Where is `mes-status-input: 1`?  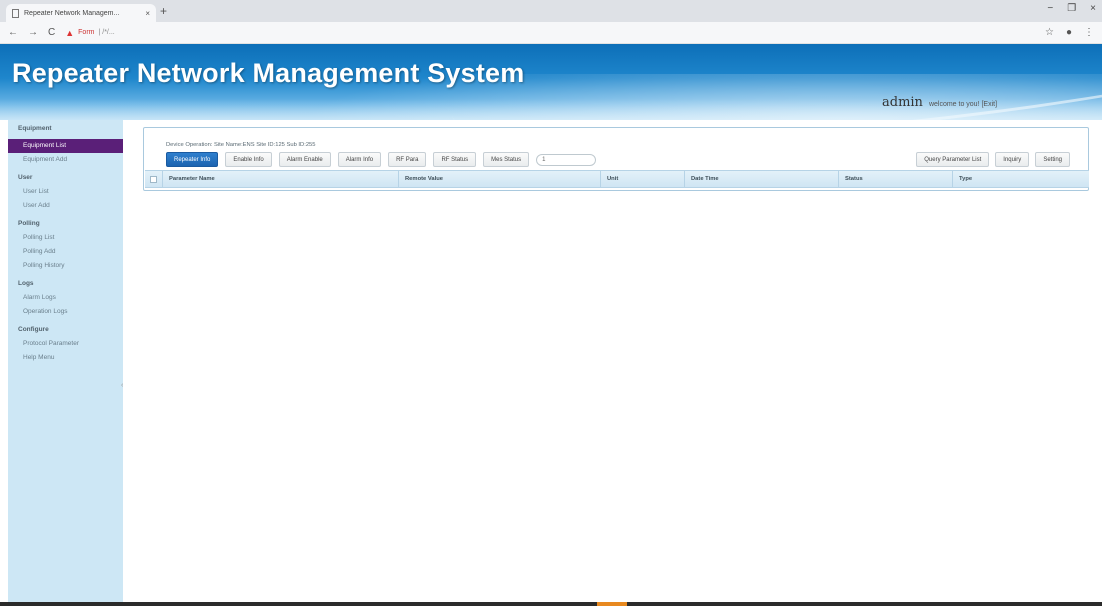
mes-status-input: 1 is located at coordinates (566, 159).